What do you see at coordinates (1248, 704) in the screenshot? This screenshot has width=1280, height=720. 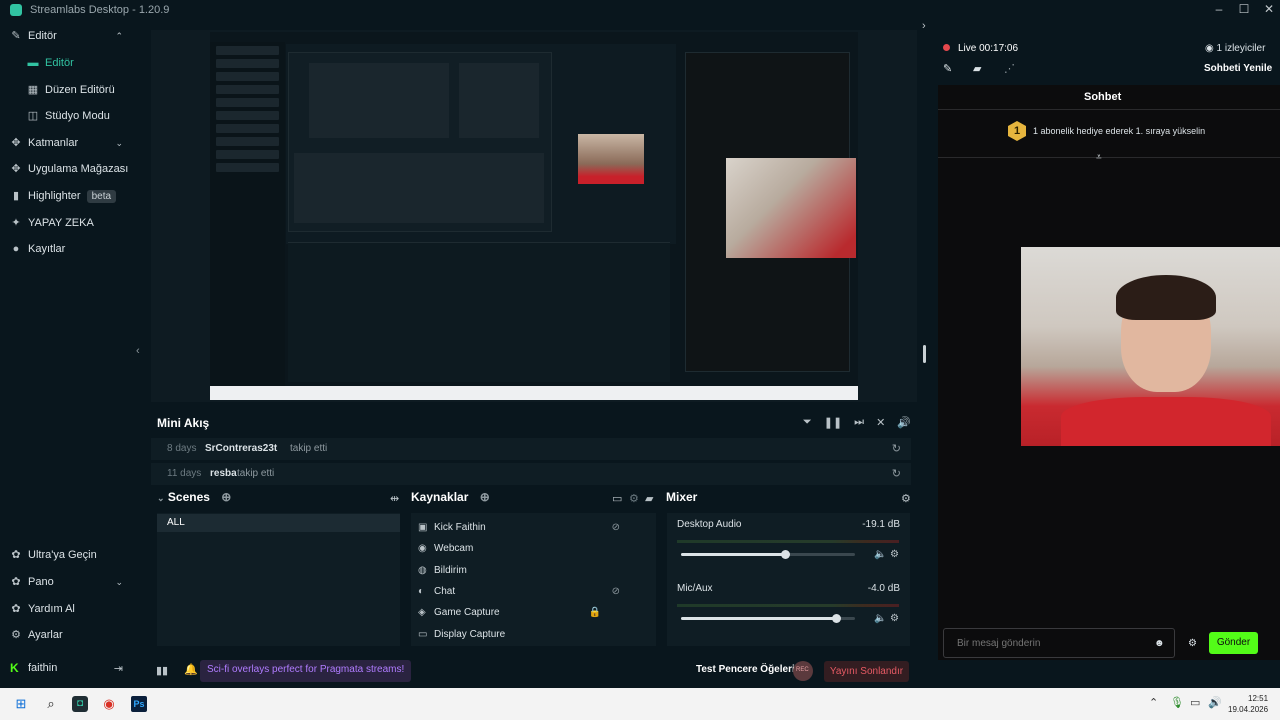 I see `system-clock: 12:51 19.04.2026` at bounding box center [1248, 704].